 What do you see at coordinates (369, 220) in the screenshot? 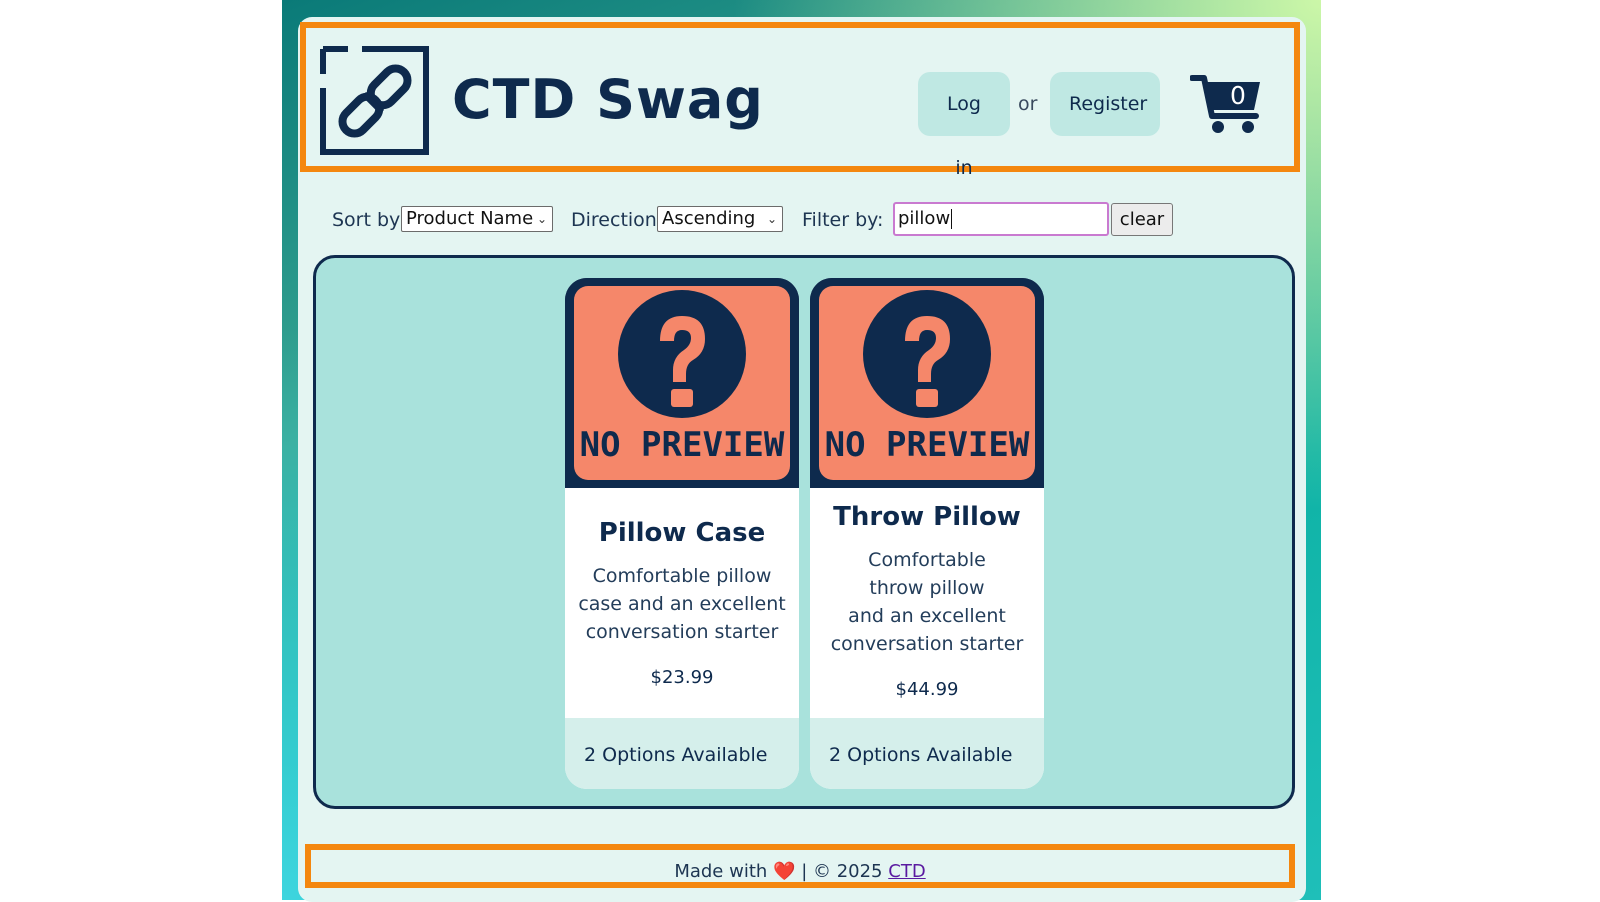
I see `sort-label: Sort by:` at bounding box center [369, 220].